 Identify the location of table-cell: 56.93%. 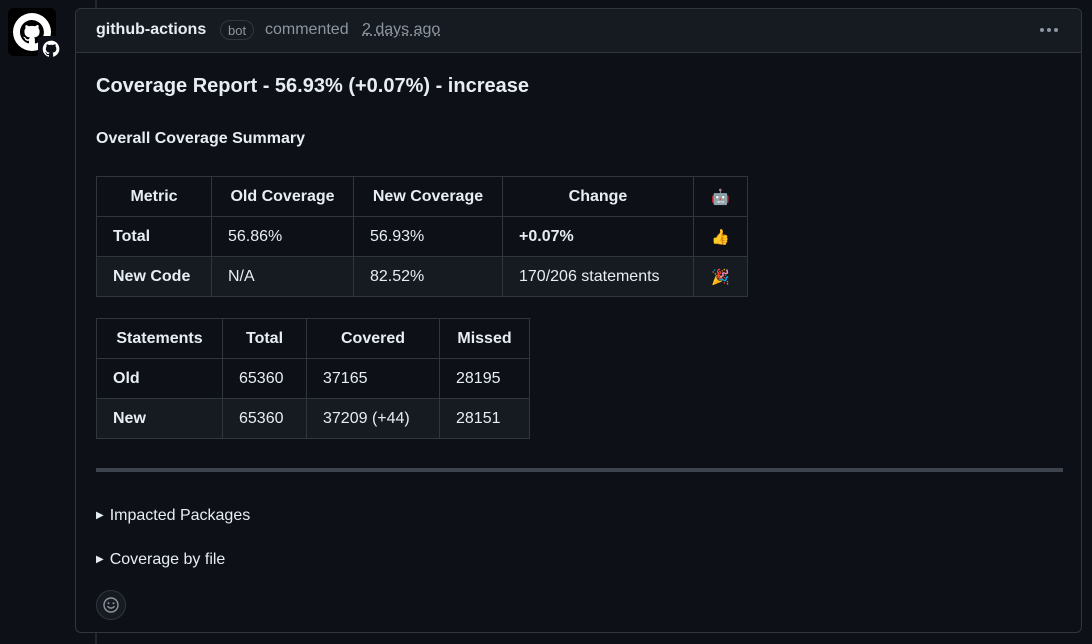
(428, 236).